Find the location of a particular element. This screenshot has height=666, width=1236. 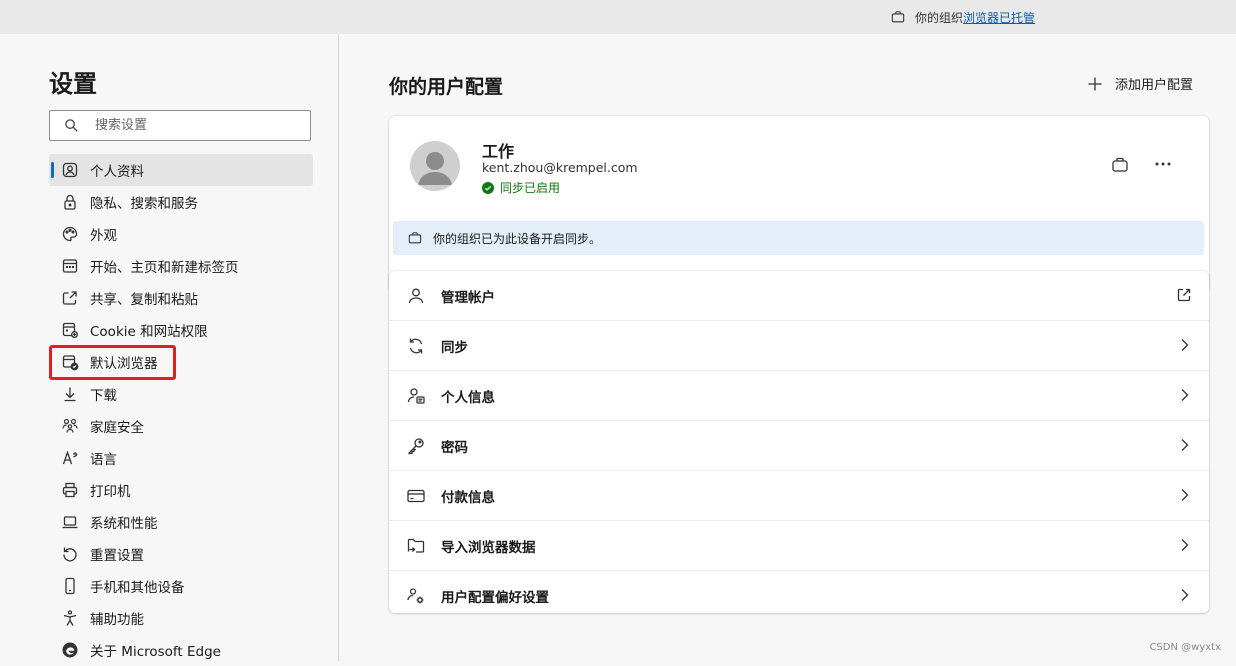

more-options-icon is located at coordinates (1163, 164).